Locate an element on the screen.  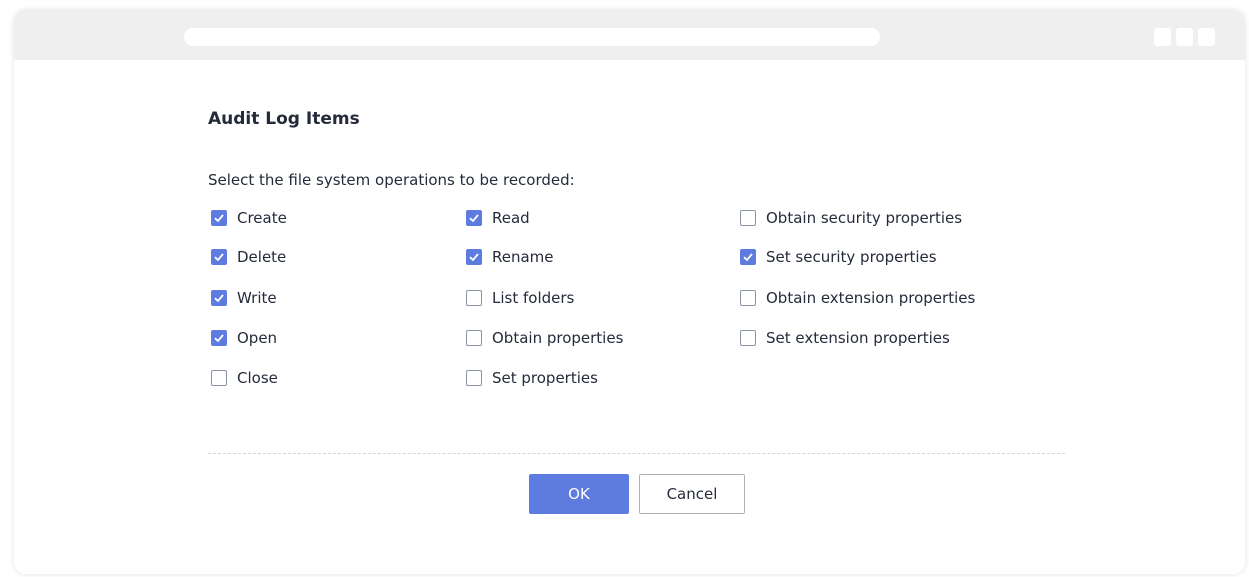
option-label: Create is located at coordinates (262, 218).